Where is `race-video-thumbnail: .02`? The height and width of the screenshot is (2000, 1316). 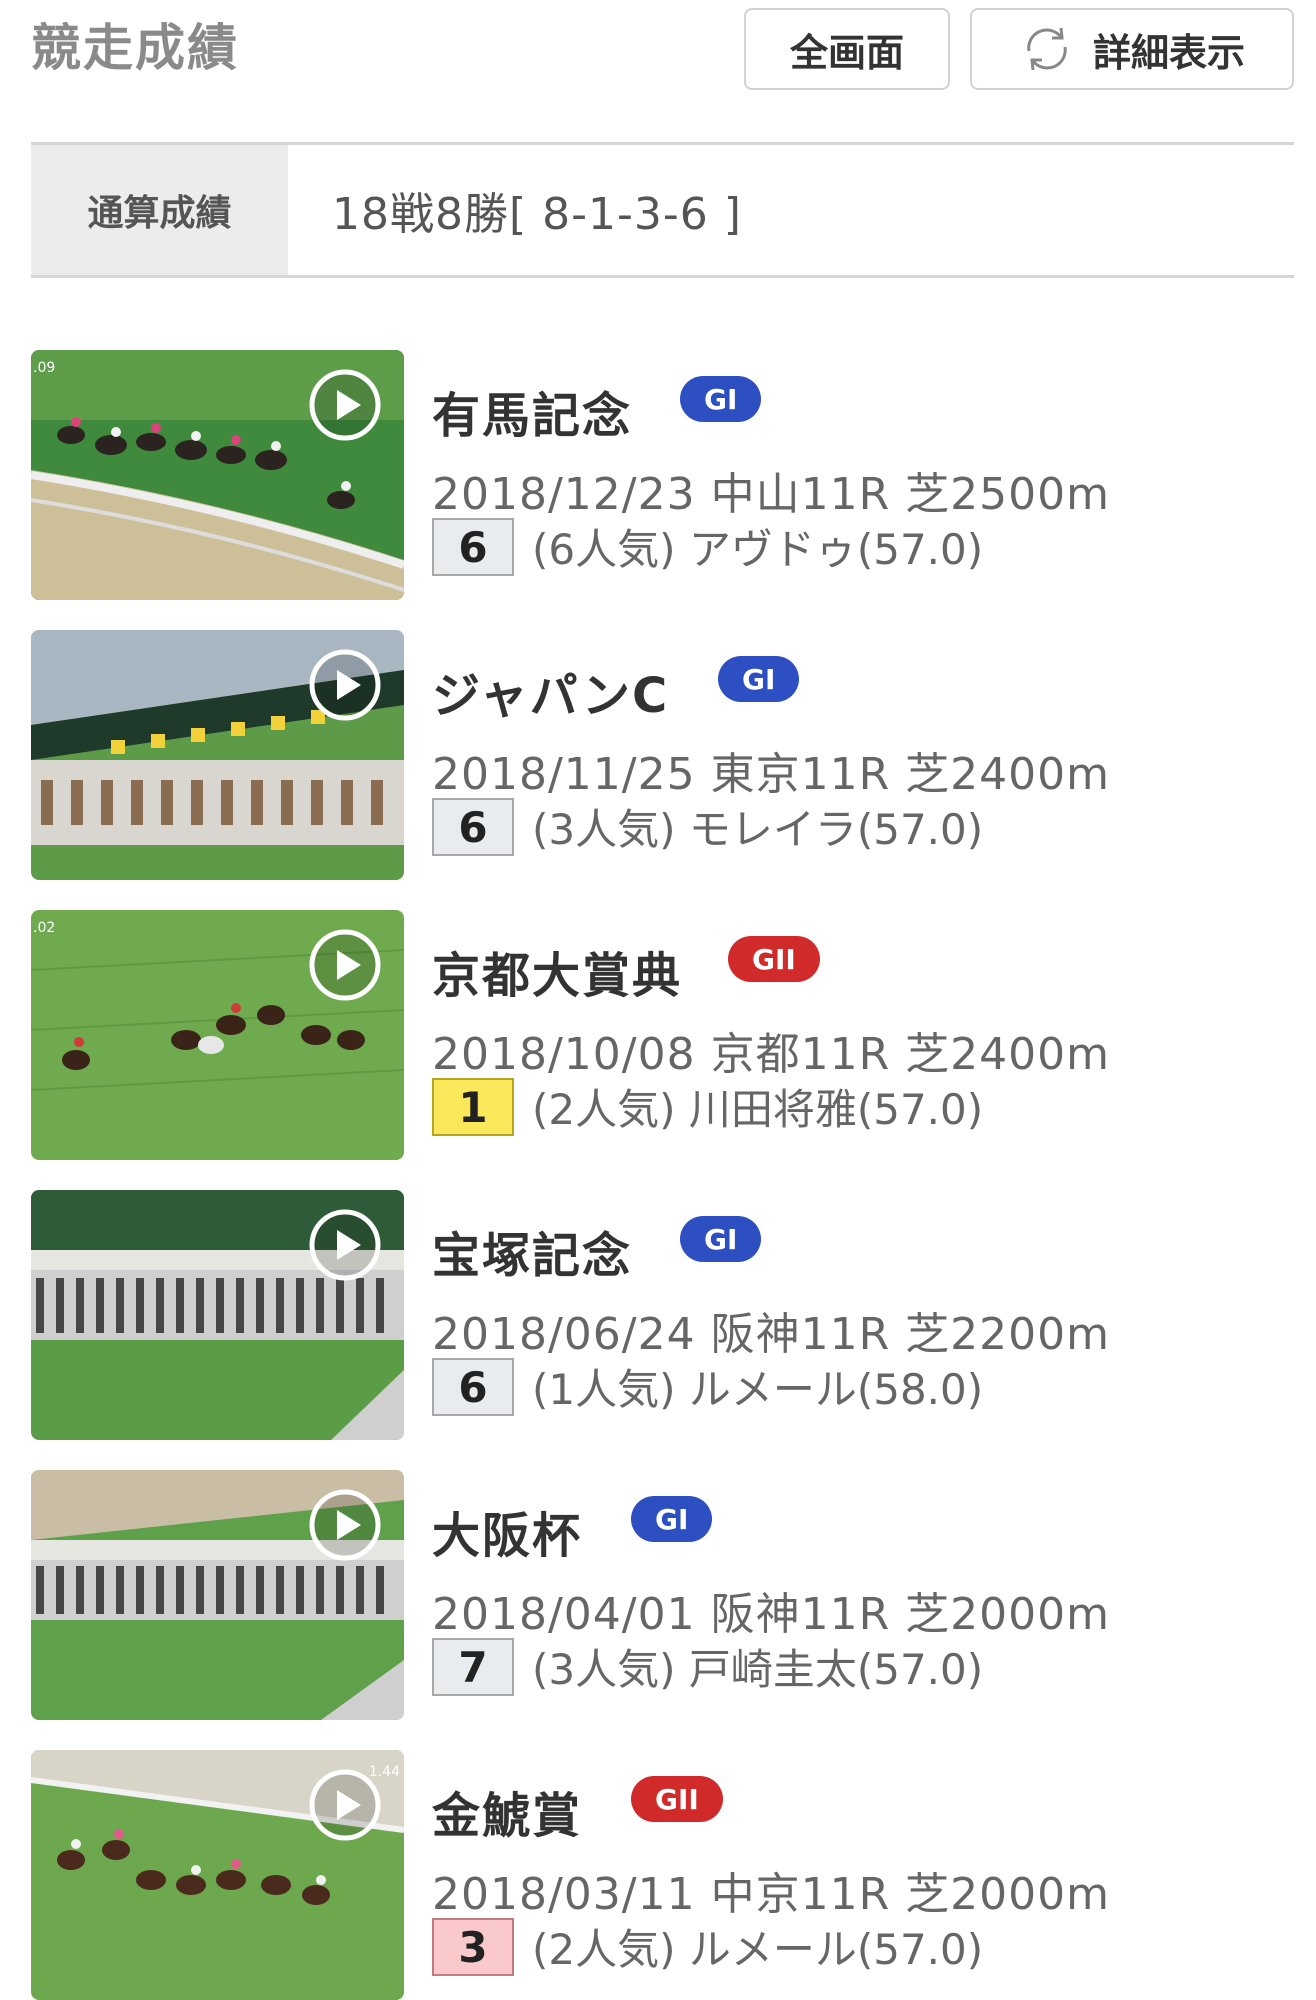
race-video-thumbnail: .02 is located at coordinates (217, 1035).